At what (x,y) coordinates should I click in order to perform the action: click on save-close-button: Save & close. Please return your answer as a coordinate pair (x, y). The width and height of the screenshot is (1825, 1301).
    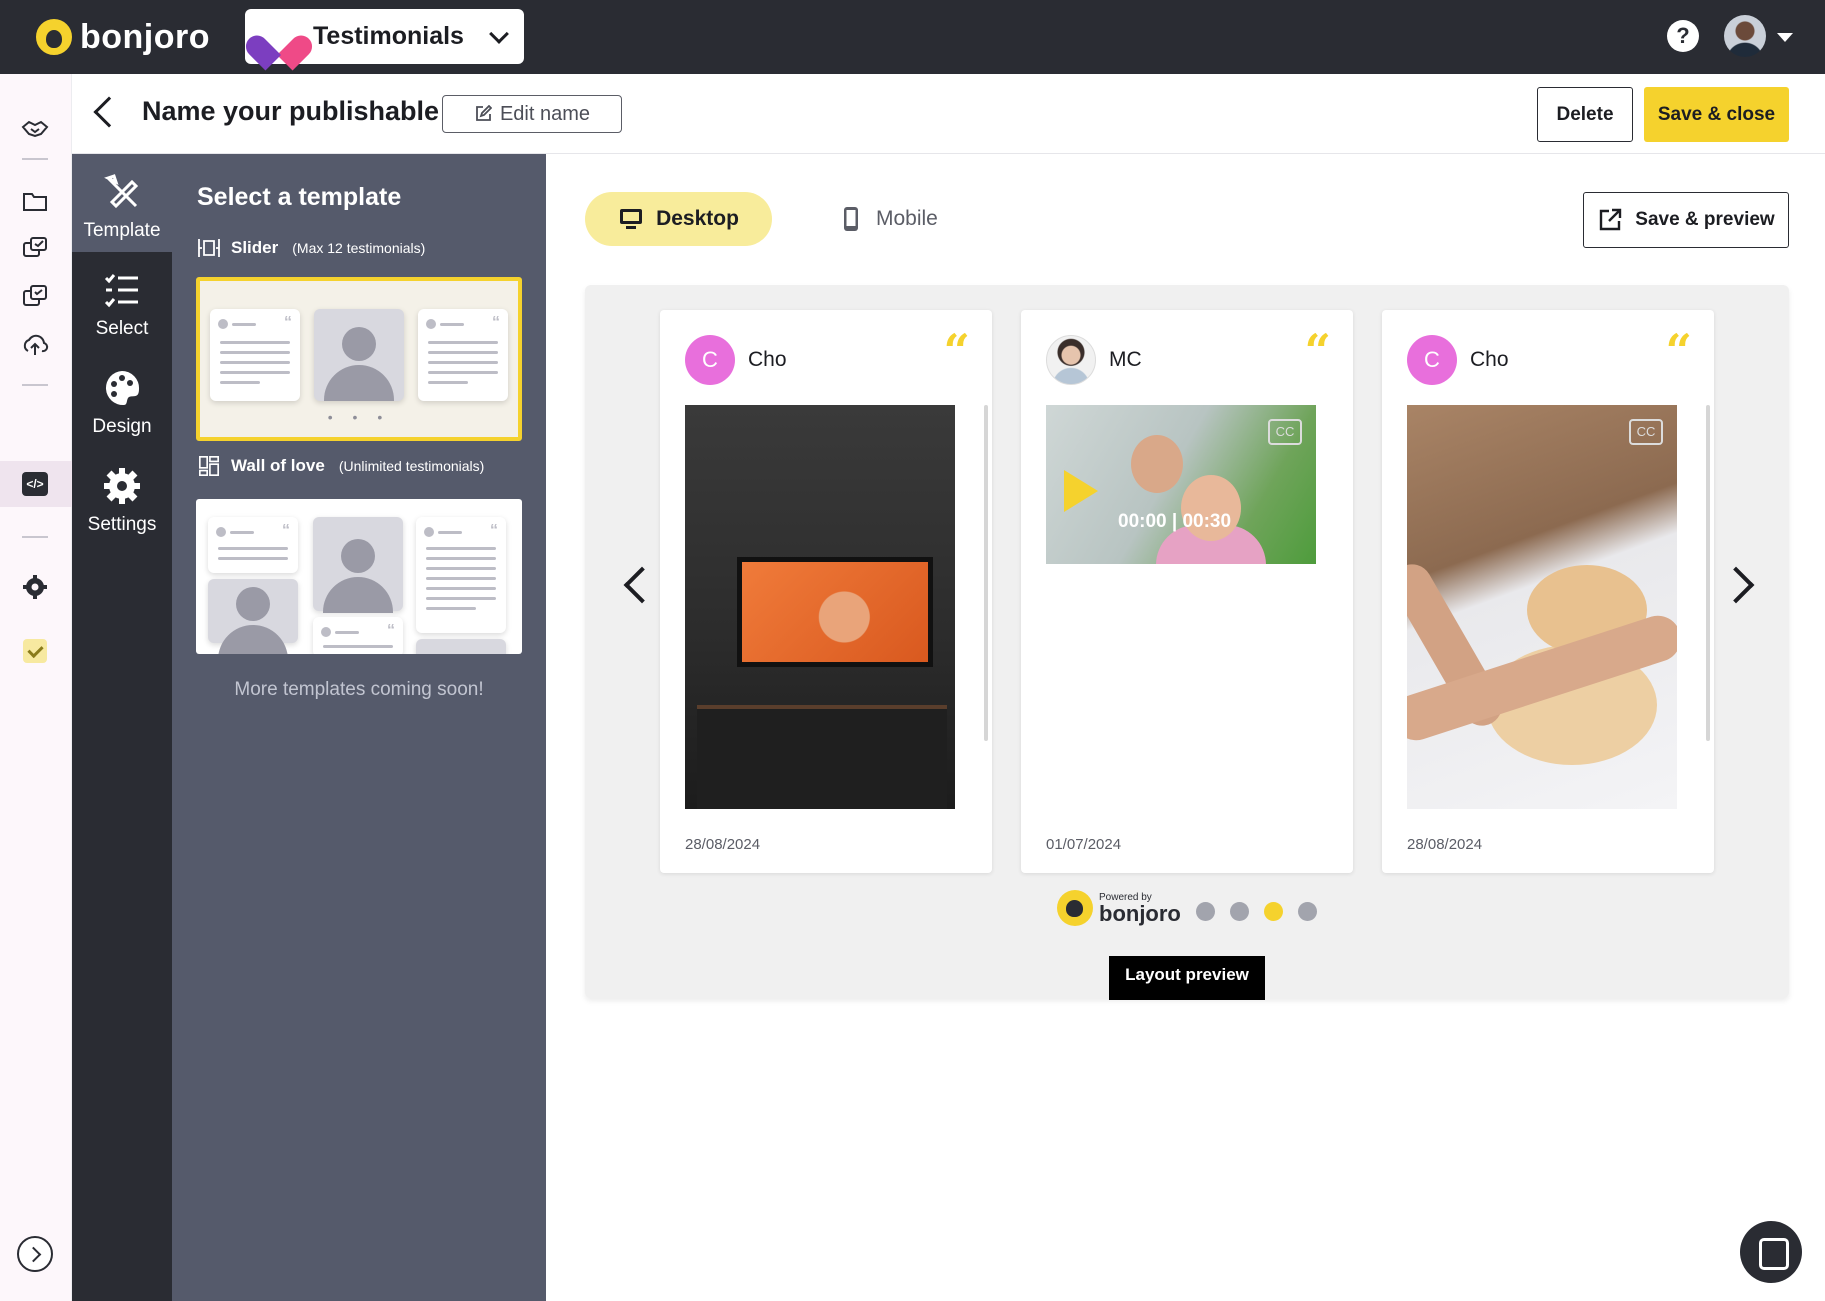
    Looking at the image, I should click on (1716, 114).